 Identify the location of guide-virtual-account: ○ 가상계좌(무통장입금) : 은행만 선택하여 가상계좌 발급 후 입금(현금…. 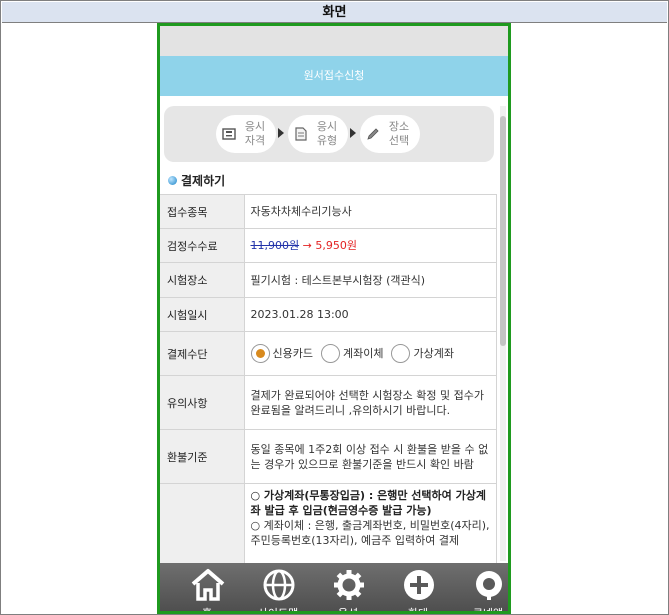
(368, 503).